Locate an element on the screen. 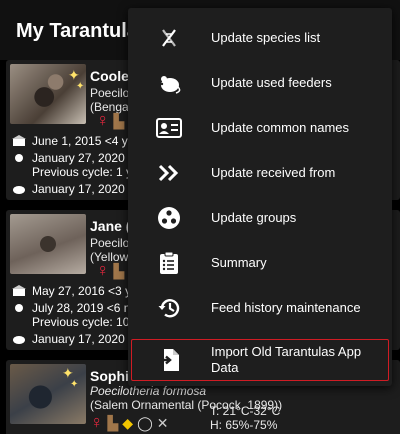 The image size is (400, 434). history-icon is located at coordinates (169, 308).